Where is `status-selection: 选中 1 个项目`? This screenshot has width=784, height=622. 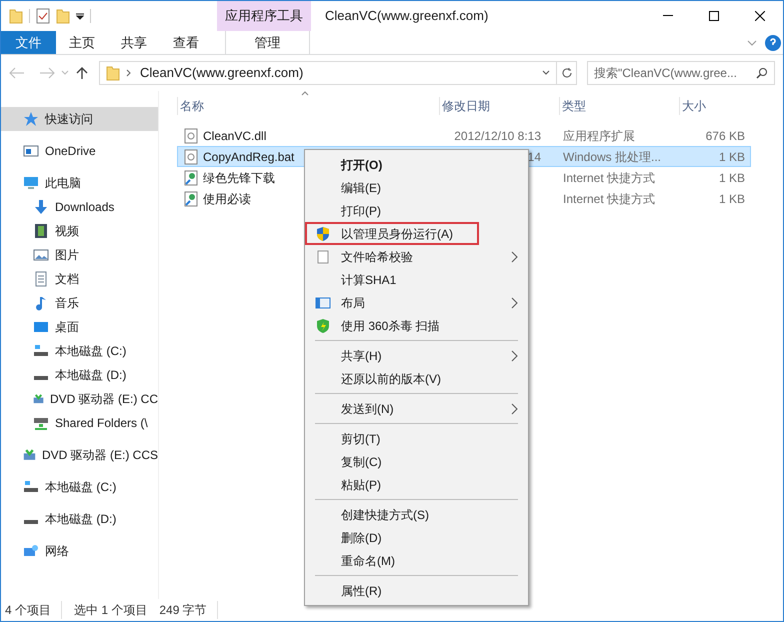
status-selection: 选中 1 个项目 is located at coordinates (111, 610).